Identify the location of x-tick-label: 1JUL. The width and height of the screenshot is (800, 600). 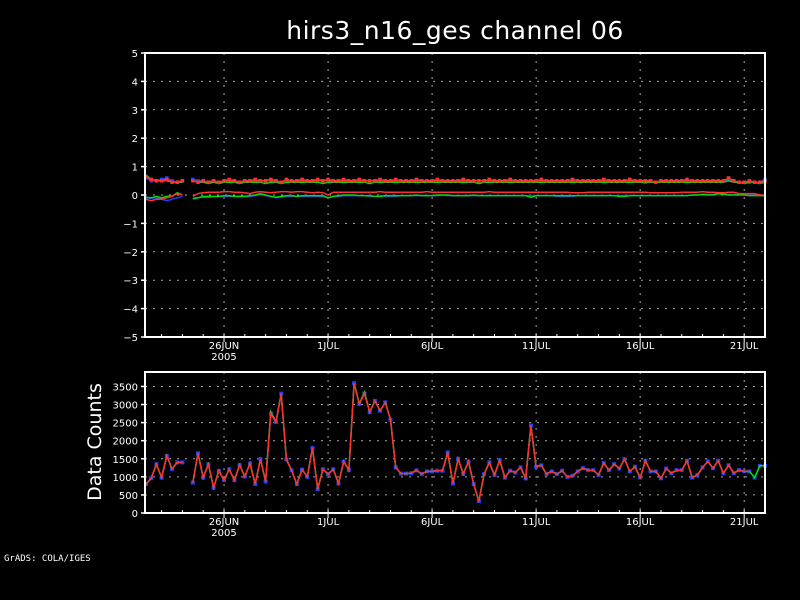
(328, 346).